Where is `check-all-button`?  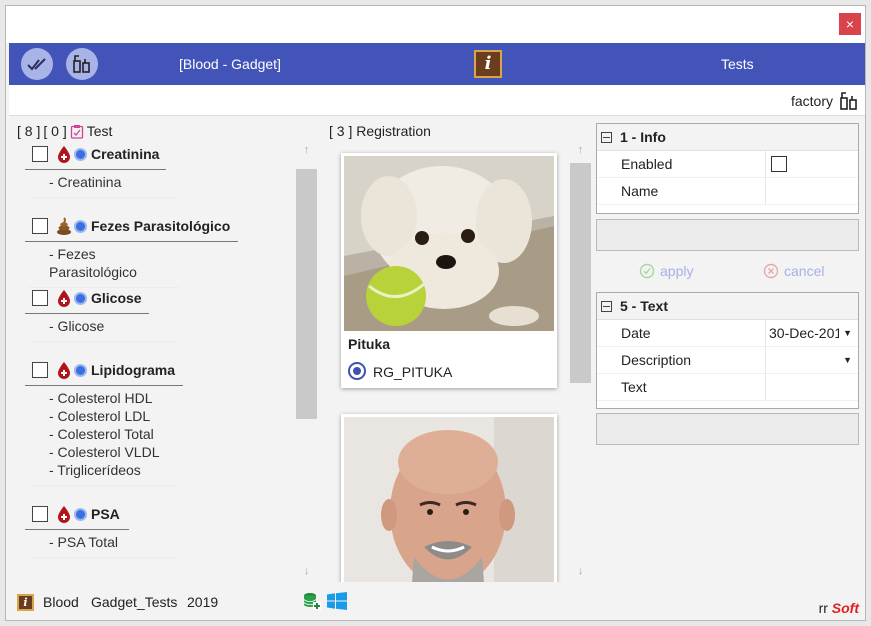 check-all-button is located at coordinates (37, 64).